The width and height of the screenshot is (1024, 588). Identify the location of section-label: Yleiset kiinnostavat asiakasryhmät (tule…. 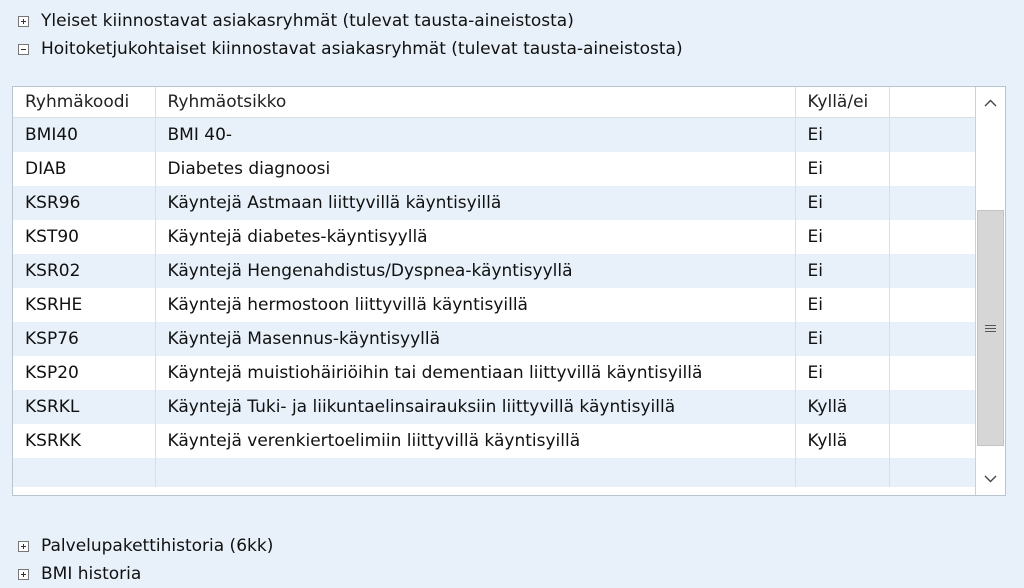
(307, 21).